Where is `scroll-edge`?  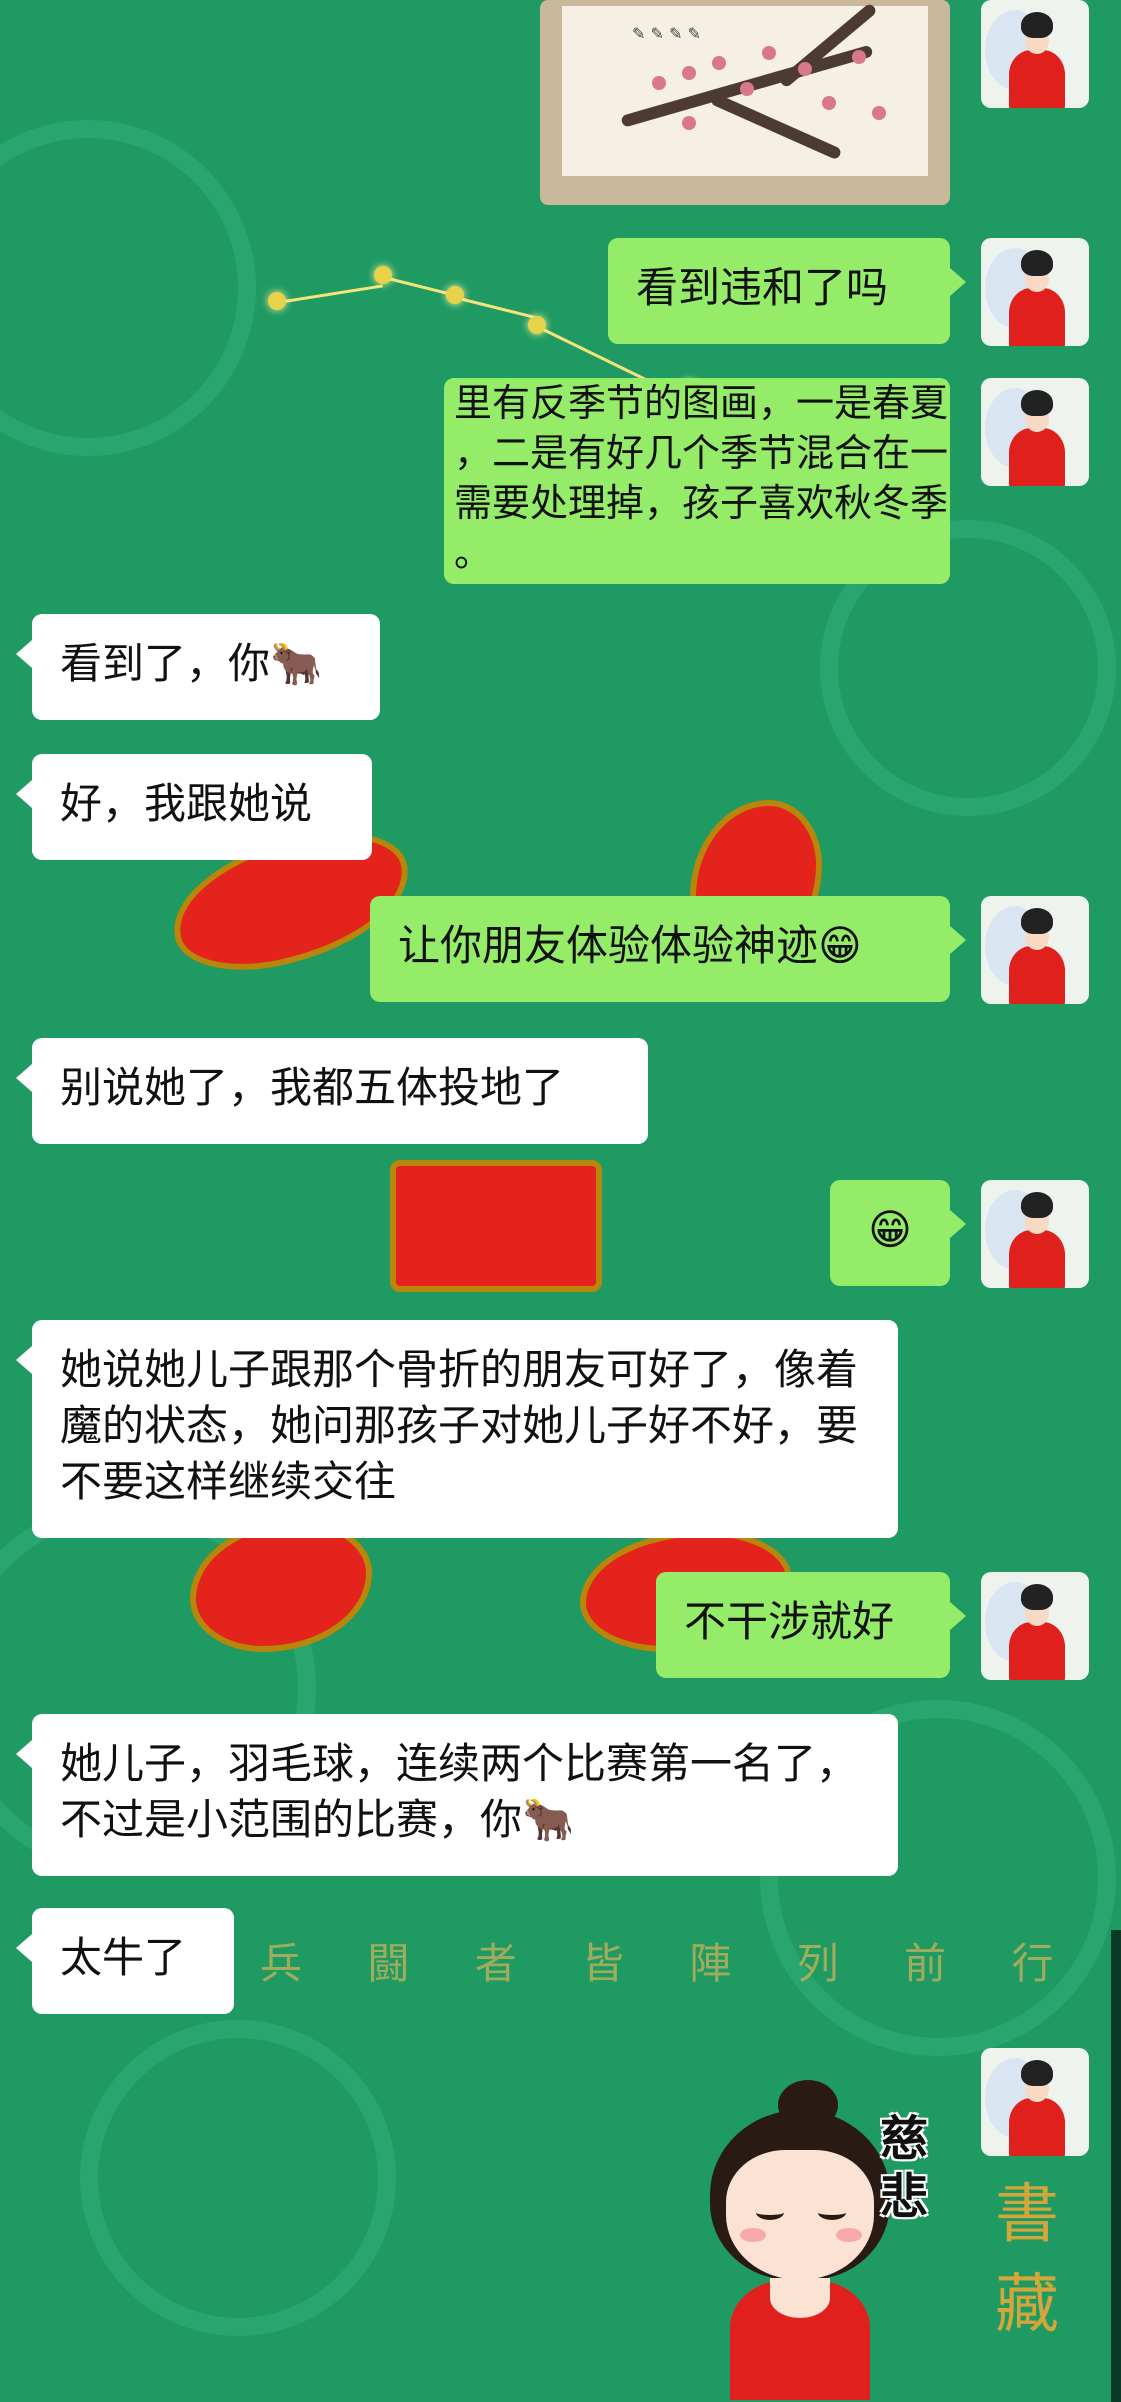 scroll-edge is located at coordinates (1116, 2166).